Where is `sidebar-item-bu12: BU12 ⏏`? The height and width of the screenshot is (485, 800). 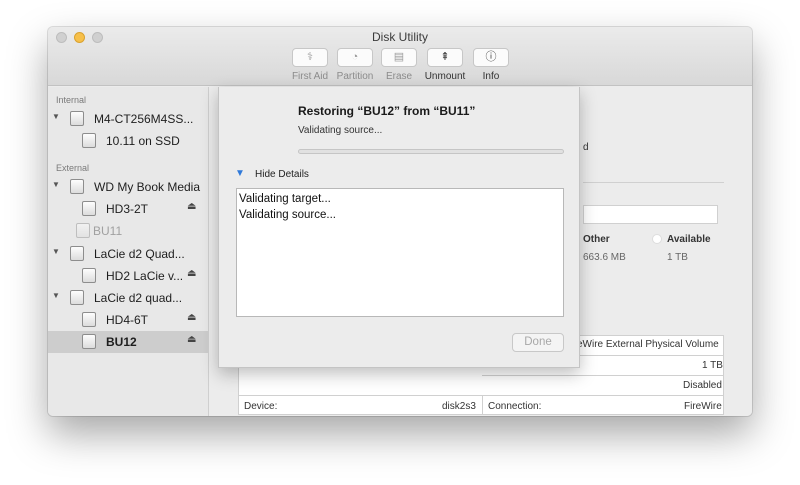
sidebar-item-bu12: BU12 ⏏ is located at coordinates (128, 342).